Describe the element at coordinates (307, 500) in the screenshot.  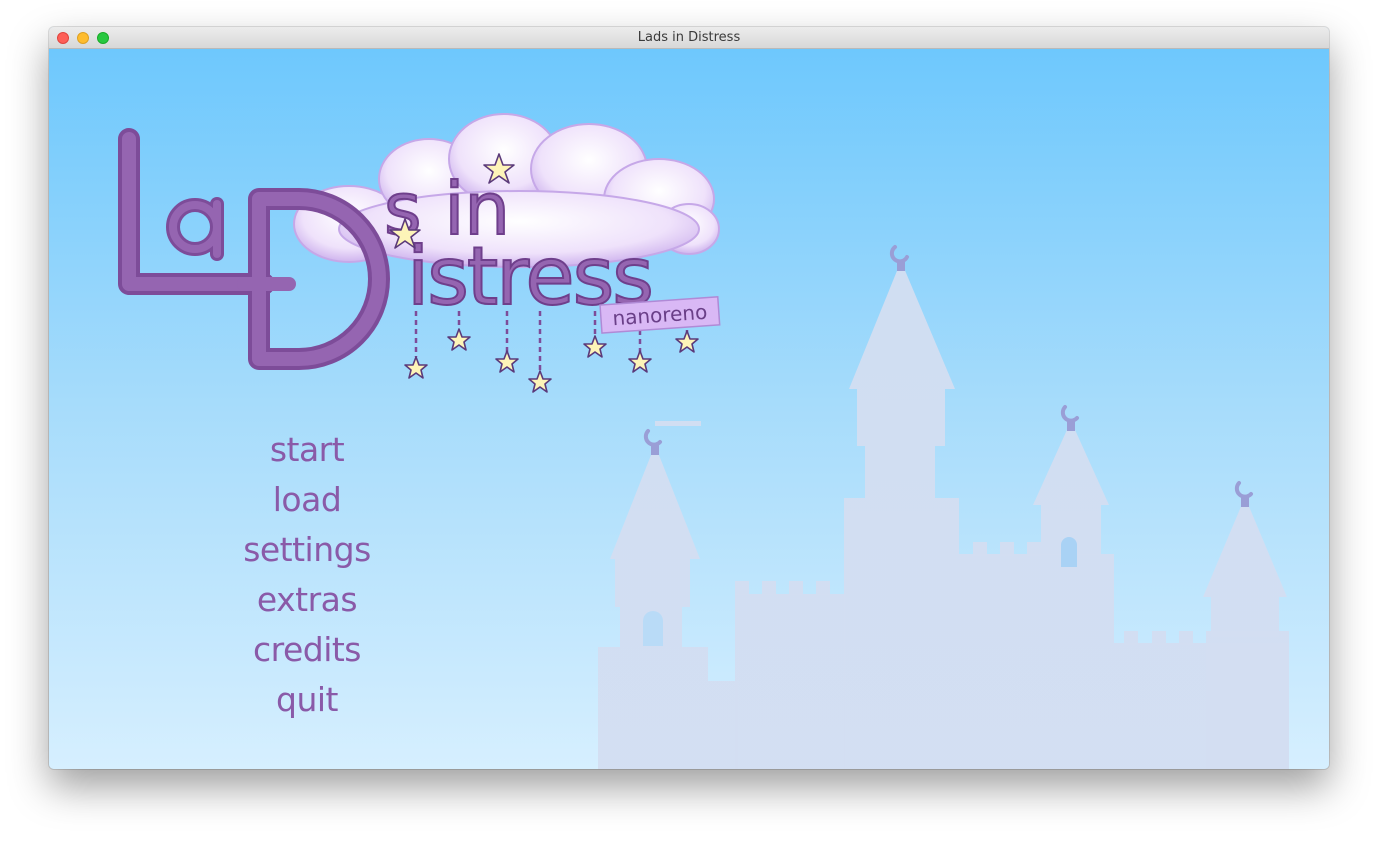
I see `load-button: load` at that location.